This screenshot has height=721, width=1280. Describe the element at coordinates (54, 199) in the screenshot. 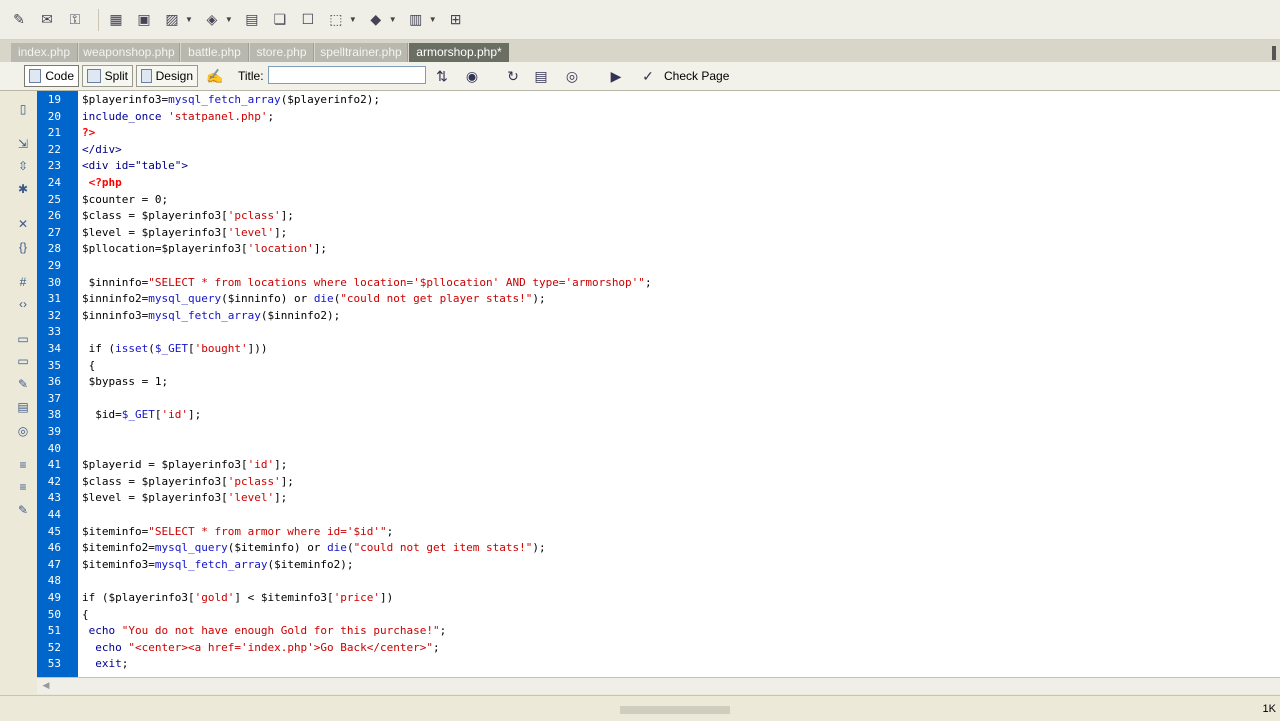

I see `line-number: 25` at that location.